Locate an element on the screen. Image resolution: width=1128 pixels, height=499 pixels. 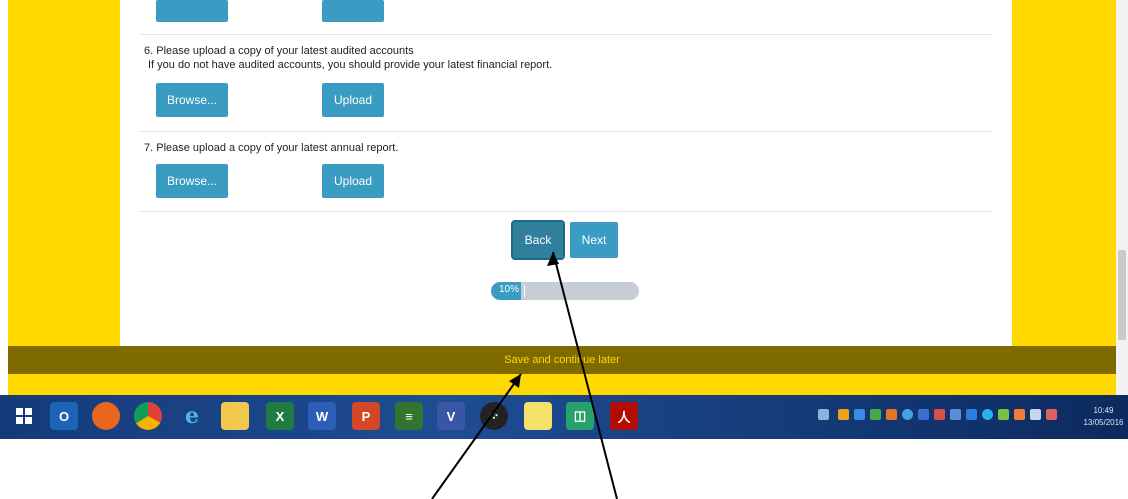
arrow-to-save-later is located at coordinates (476, 436).